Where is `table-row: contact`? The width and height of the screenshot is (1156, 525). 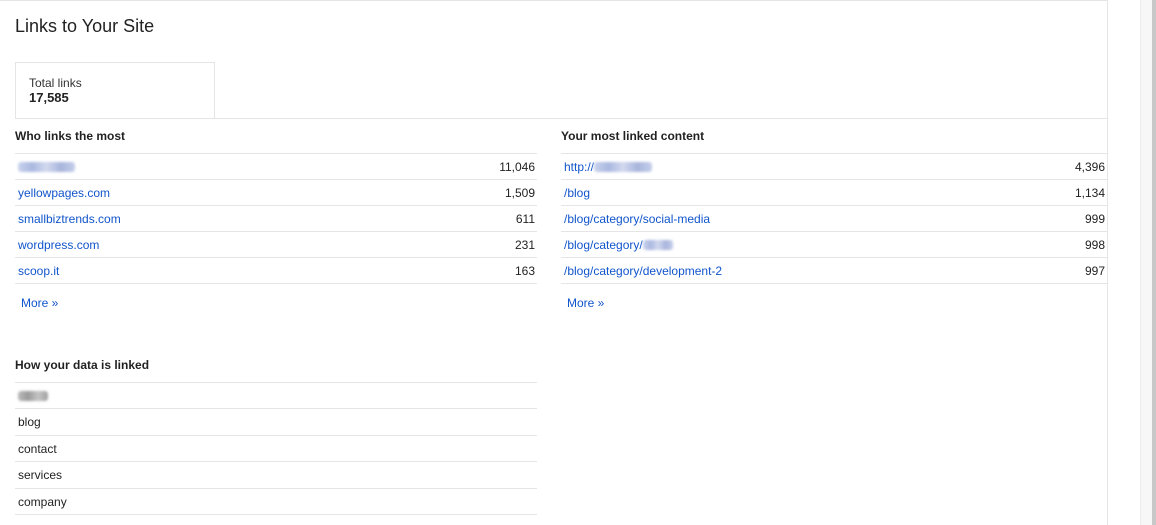
table-row: contact is located at coordinates (276, 449).